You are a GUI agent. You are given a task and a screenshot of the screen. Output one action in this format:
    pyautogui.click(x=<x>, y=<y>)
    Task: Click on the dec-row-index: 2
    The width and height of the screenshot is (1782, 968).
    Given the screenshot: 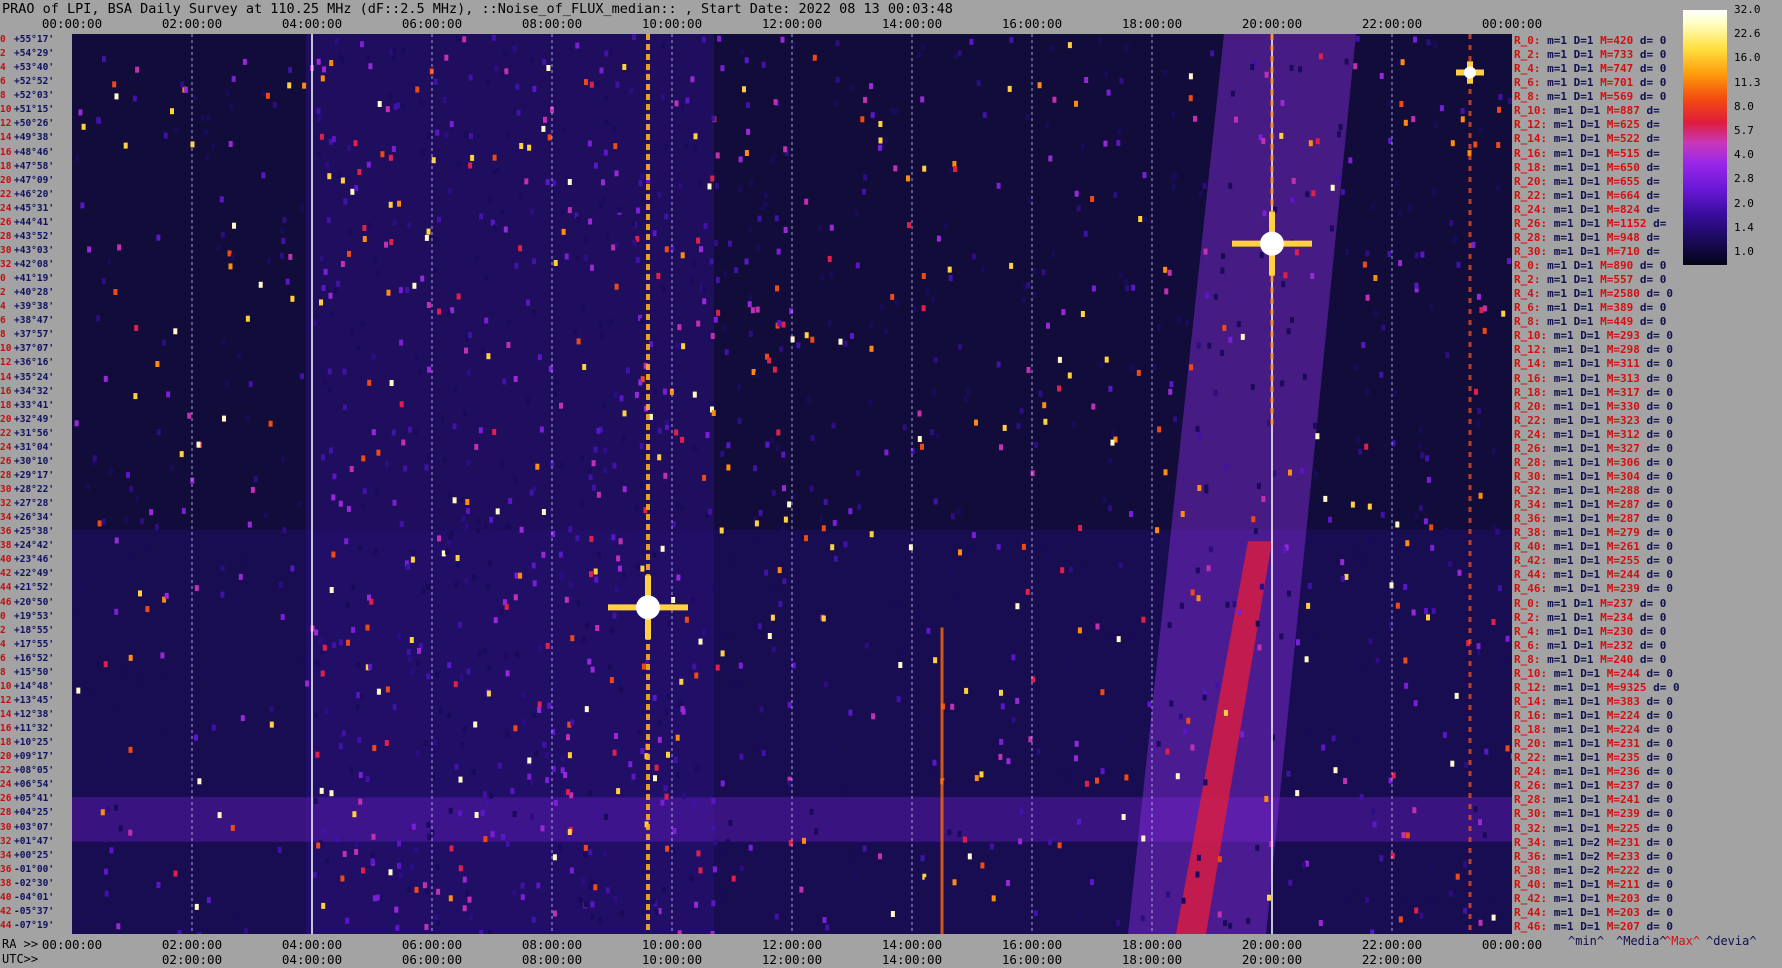 What is the action you would take?
    pyautogui.click(x=3, y=630)
    